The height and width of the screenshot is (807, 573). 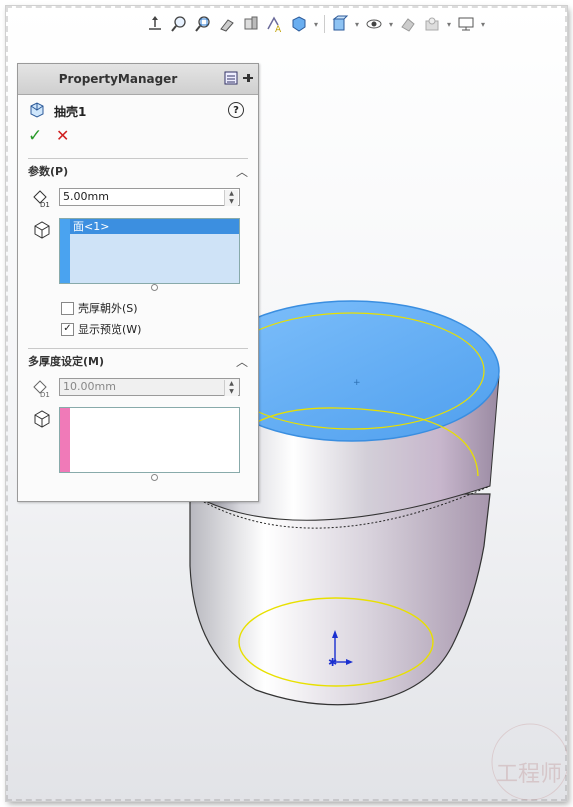 What do you see at coordinates (391, 24) in the screenshot?
I see `hide-show-caret: ▾` at bounding box center [391, 24].